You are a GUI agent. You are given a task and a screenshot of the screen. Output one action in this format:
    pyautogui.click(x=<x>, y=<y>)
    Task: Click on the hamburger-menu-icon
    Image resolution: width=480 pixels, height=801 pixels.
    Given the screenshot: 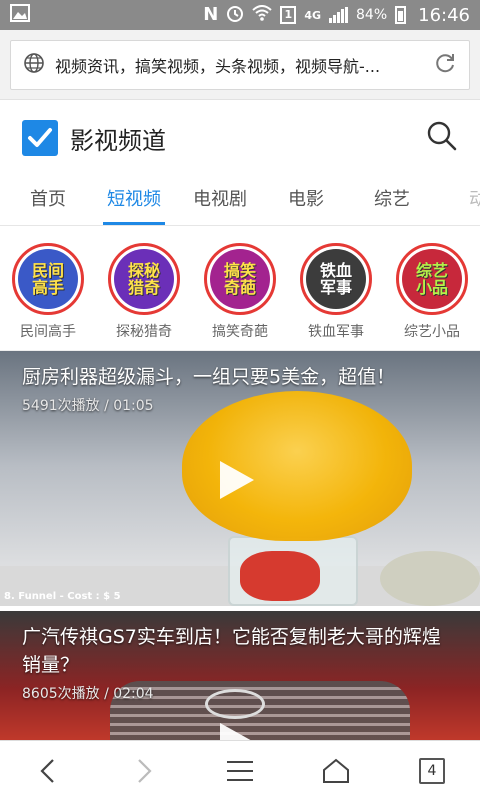 What is the action you would take?
    pyautogui.click(x=240, y=771)
    